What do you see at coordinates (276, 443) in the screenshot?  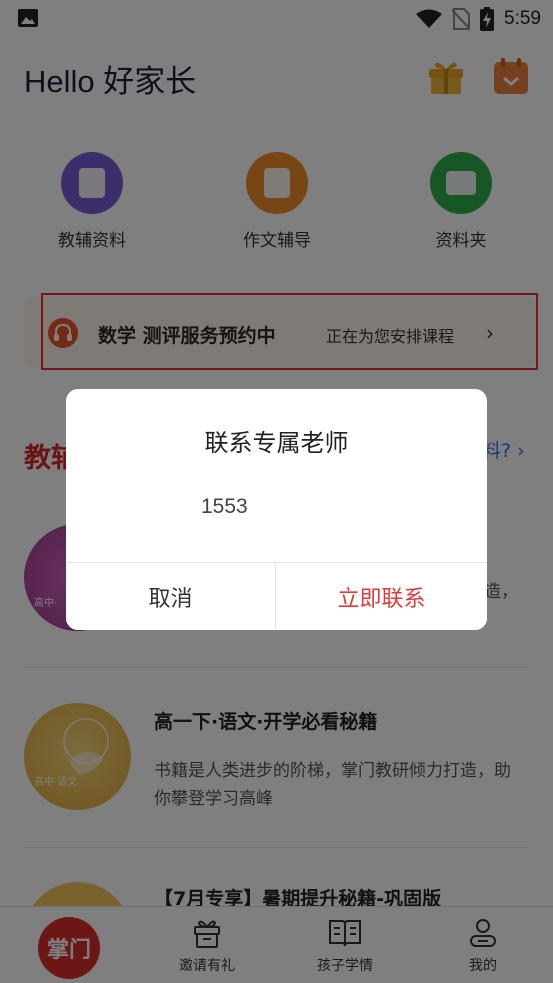 I see `dialog-title: 联系专属老师` at bounding box center [276, 443].